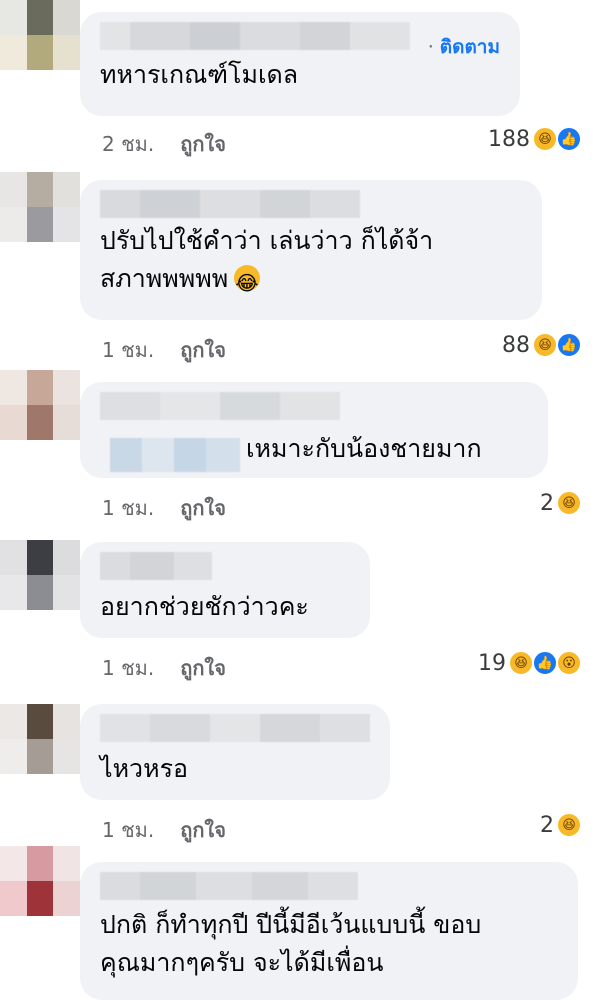 The image size is (600, 1000). I want to click on comment-text: อยากช่วยชักว่าวคะ, so click(204, 606).